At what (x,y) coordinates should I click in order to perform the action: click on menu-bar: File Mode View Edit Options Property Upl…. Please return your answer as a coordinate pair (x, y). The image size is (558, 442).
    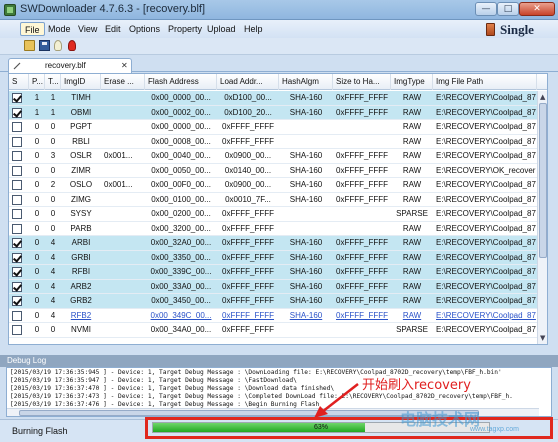
    Looking at the image, I should click on (279, 29).